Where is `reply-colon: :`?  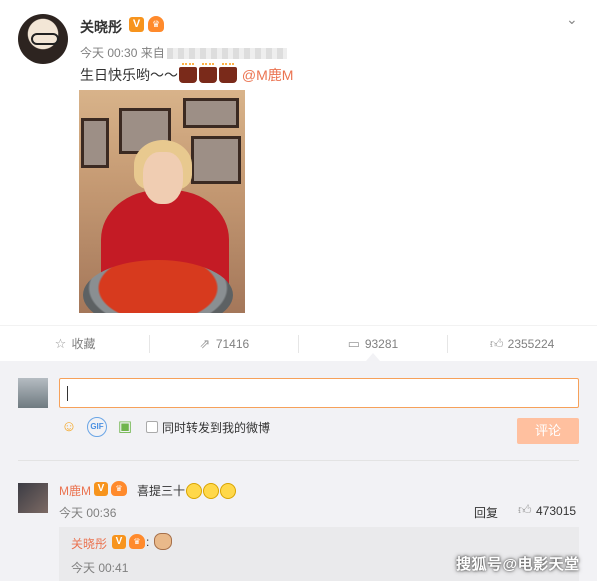
reply-colon: : is located at coordinates (148, 542).